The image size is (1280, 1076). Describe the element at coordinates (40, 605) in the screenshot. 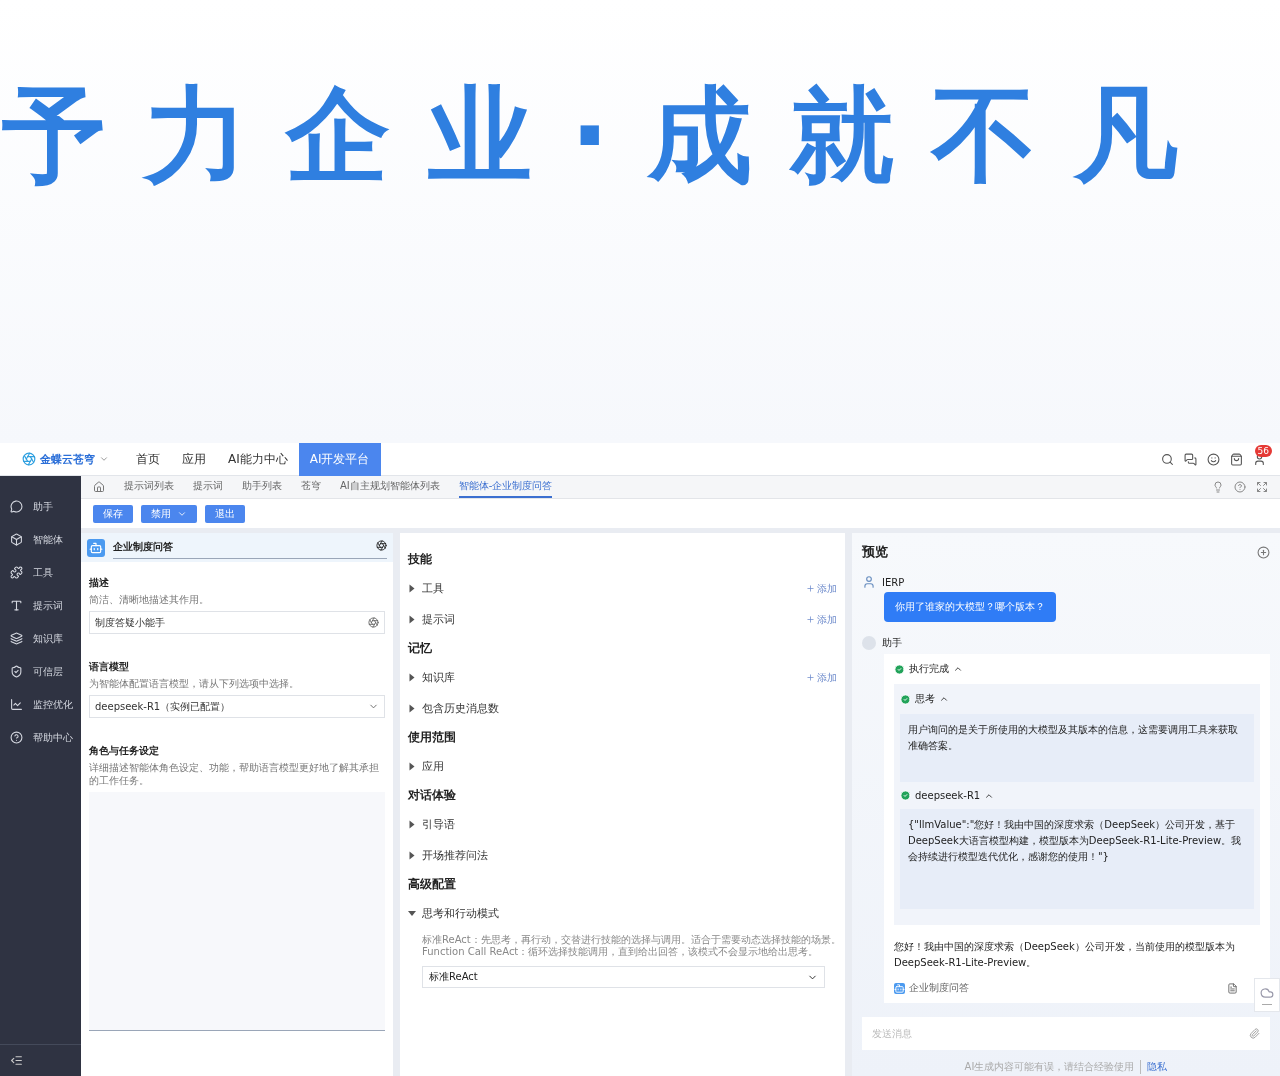

I see `sidebar-item: 提示词` at that location.